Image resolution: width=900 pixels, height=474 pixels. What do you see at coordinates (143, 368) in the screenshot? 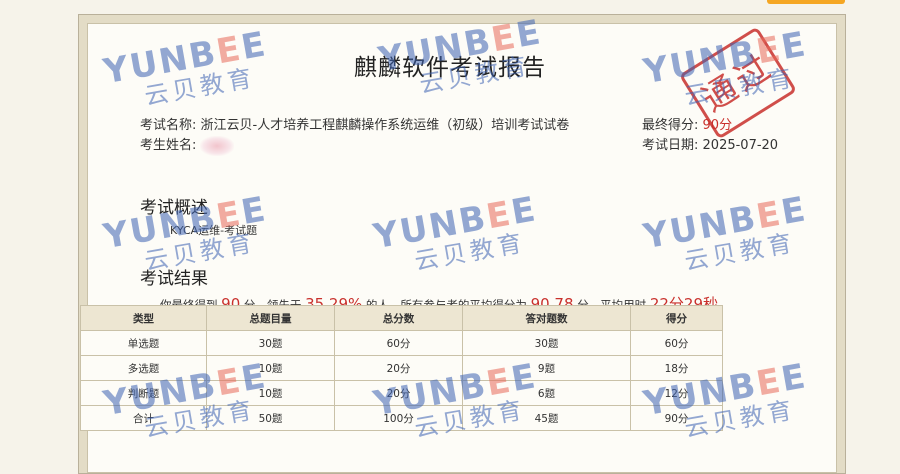
I see `table-cell: 多选题` at bounding box center [143, 368].